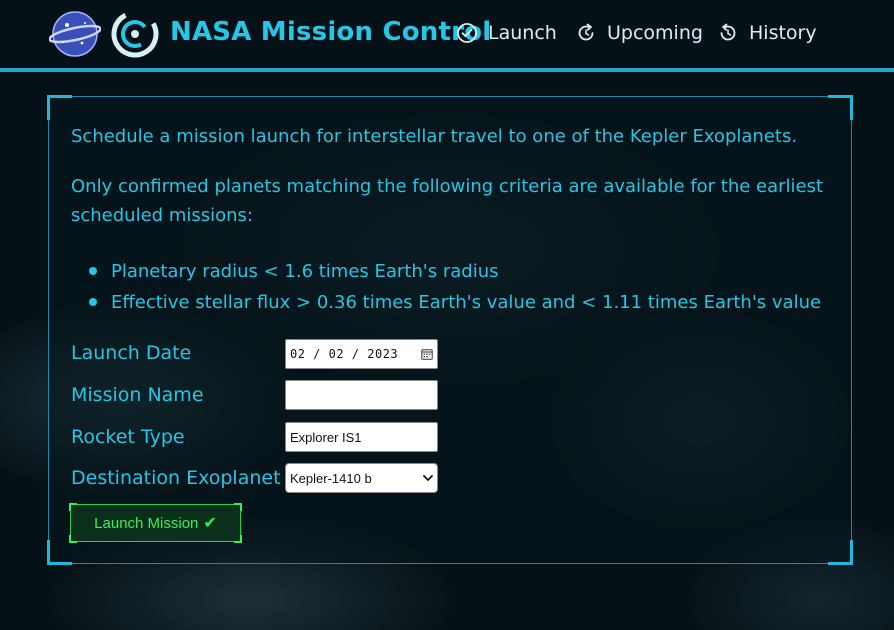 The width and height of the screenshot is (894, 630). What do you see at coordinates (728, 32) in the screenshot?
I see `history-icon` at bounding box center [728, 32].